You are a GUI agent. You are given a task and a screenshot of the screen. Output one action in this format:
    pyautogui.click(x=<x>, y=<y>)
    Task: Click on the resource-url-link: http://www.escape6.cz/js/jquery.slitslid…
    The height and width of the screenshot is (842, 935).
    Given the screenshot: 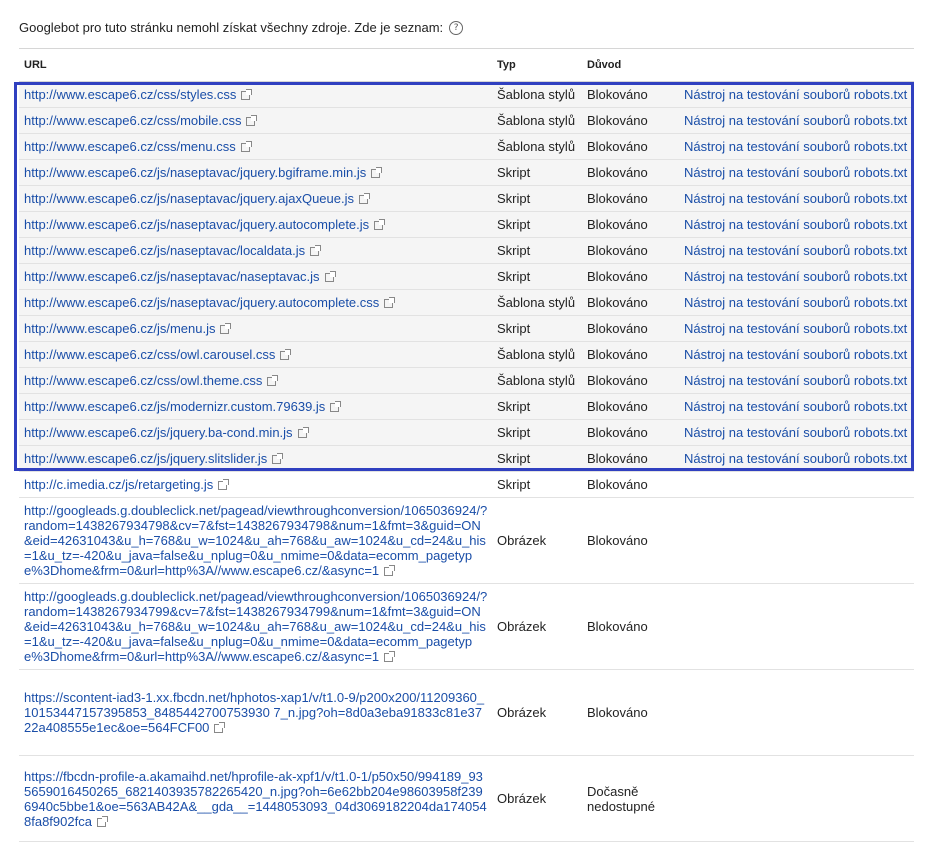 What is the action you would take?
    pyautogui.click(x=145, y=458)
    